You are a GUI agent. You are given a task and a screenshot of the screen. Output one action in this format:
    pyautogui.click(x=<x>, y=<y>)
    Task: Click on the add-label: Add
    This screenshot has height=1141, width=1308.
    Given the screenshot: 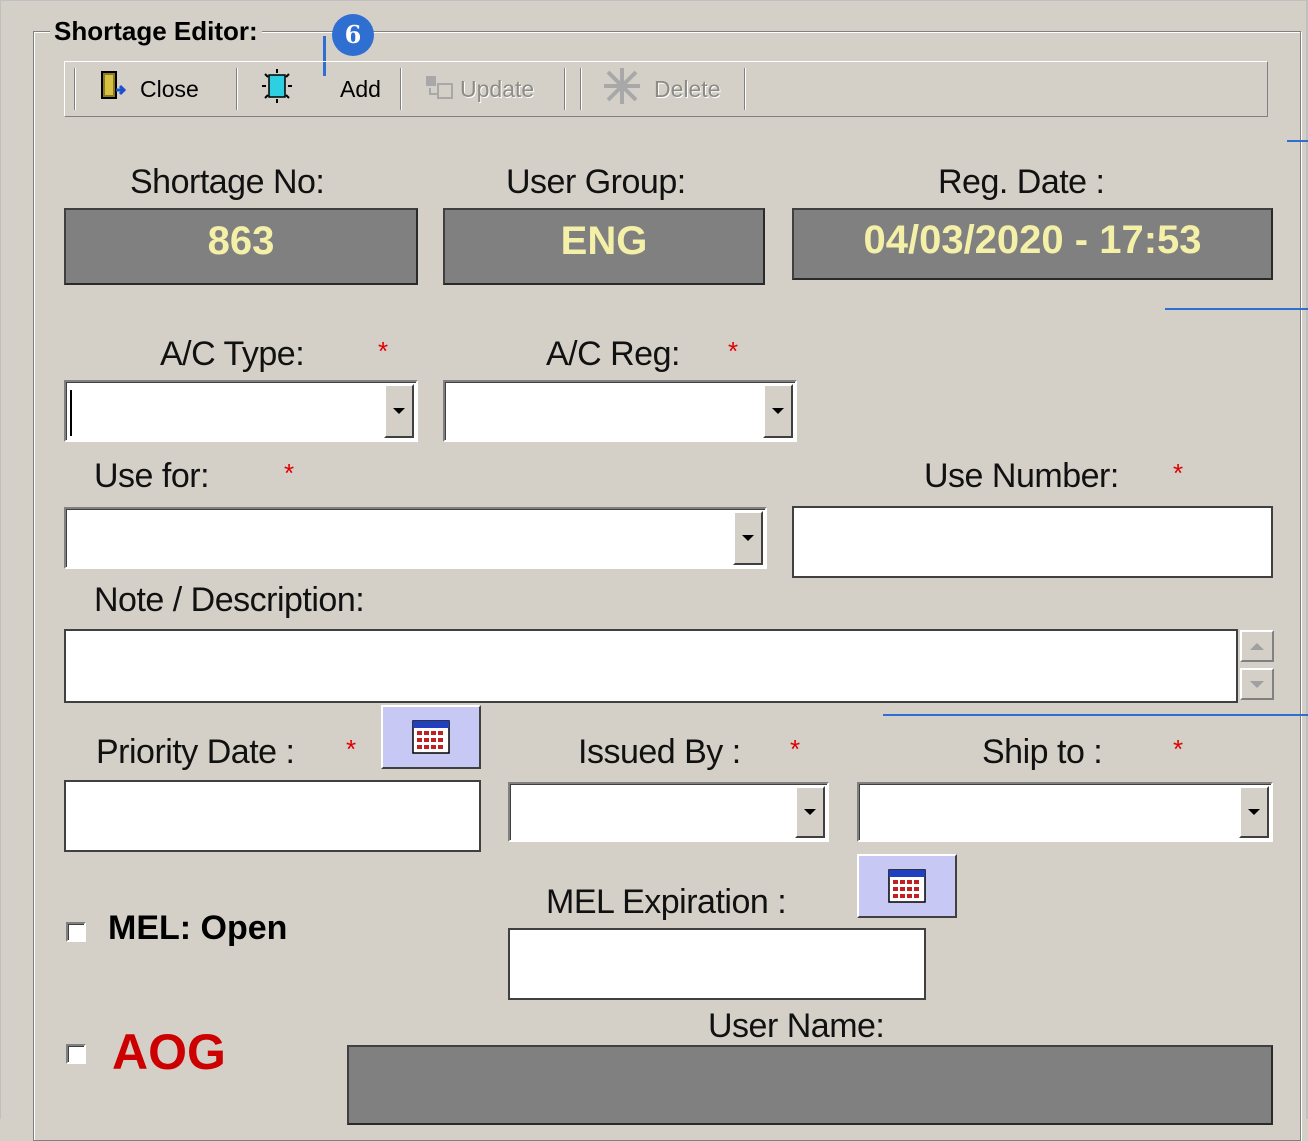 What is the action you would take?
    pyautogui.click(x=360, y=88)
    